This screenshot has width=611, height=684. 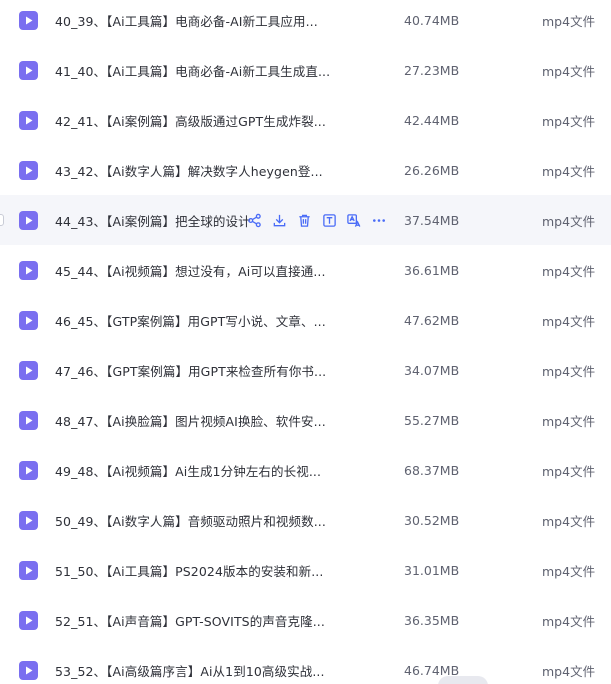 What do you see at coordinates (432, 220) in the screenshot?
I see `file-size: 37.54MB` at bounding box center [432, 220].